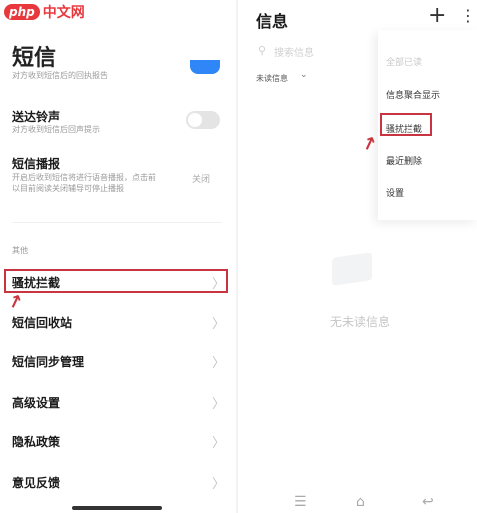 This screenshot has width=477, height=513. I want to click on menu-item-privacy: 隐私政策 〉, so click(118, 441).